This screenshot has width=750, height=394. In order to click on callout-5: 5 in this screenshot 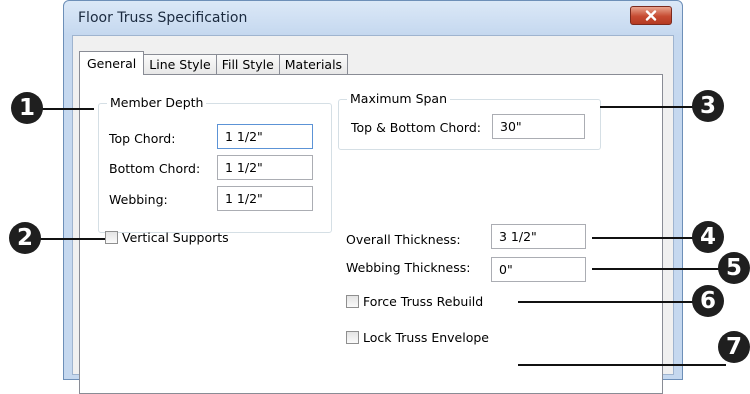, I will do `click(734, 268)`.